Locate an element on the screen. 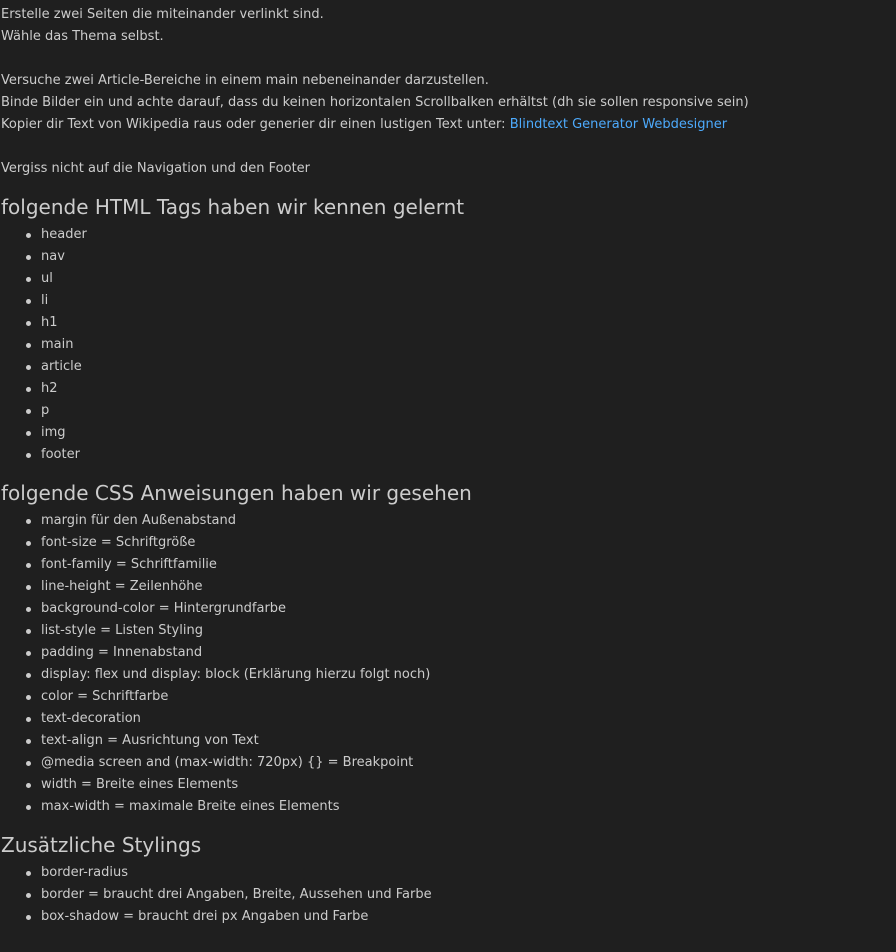 The width and height of the screenshot is (896, 952). list-item: nav is located at coordinates (448, 257).